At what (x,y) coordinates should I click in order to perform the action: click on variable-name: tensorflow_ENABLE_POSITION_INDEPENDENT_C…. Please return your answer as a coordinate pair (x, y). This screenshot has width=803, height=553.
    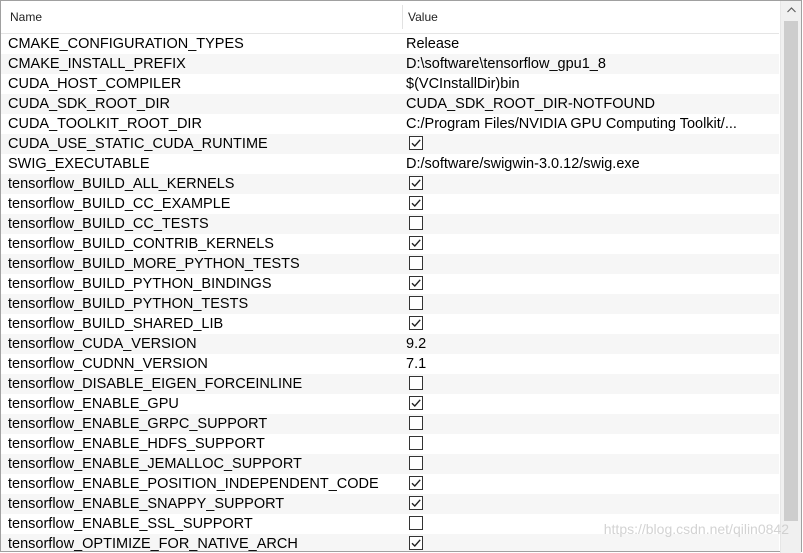
    Looking at the image, I should click on (193, 484).